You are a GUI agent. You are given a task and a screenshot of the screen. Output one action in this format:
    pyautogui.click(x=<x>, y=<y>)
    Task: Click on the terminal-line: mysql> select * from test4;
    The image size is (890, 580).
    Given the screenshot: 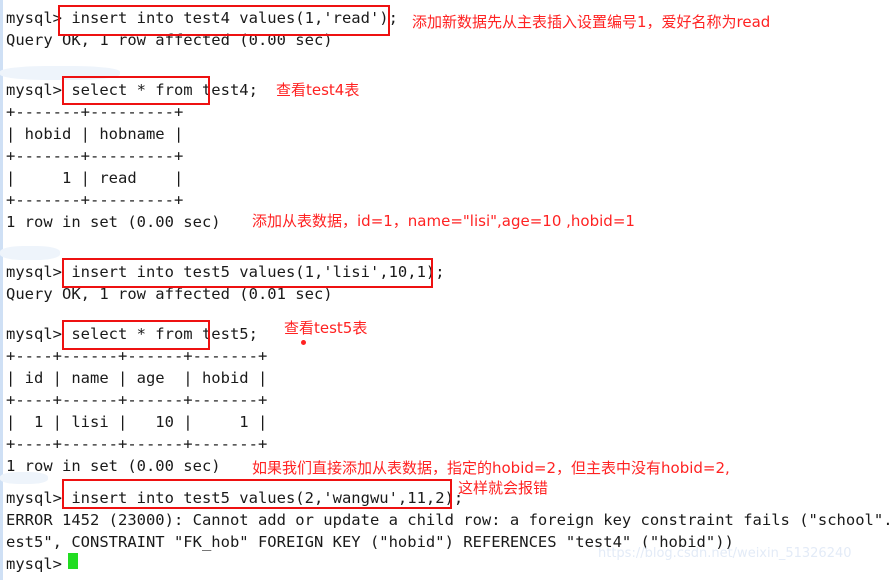 What is the action you would take?
    pyautogui.click(x=132, y=90)
    